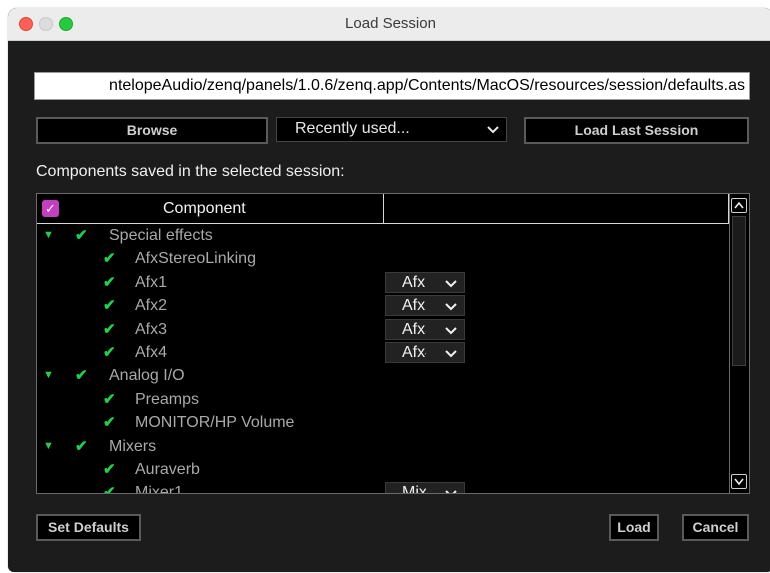 Image resolution: width=770 pixels, height=573 pixels. What do you see at coordinates (210, 352) in the screenshot?
I see `tree-item-row: ✔ Afx4` at bounding box center [210, 352].